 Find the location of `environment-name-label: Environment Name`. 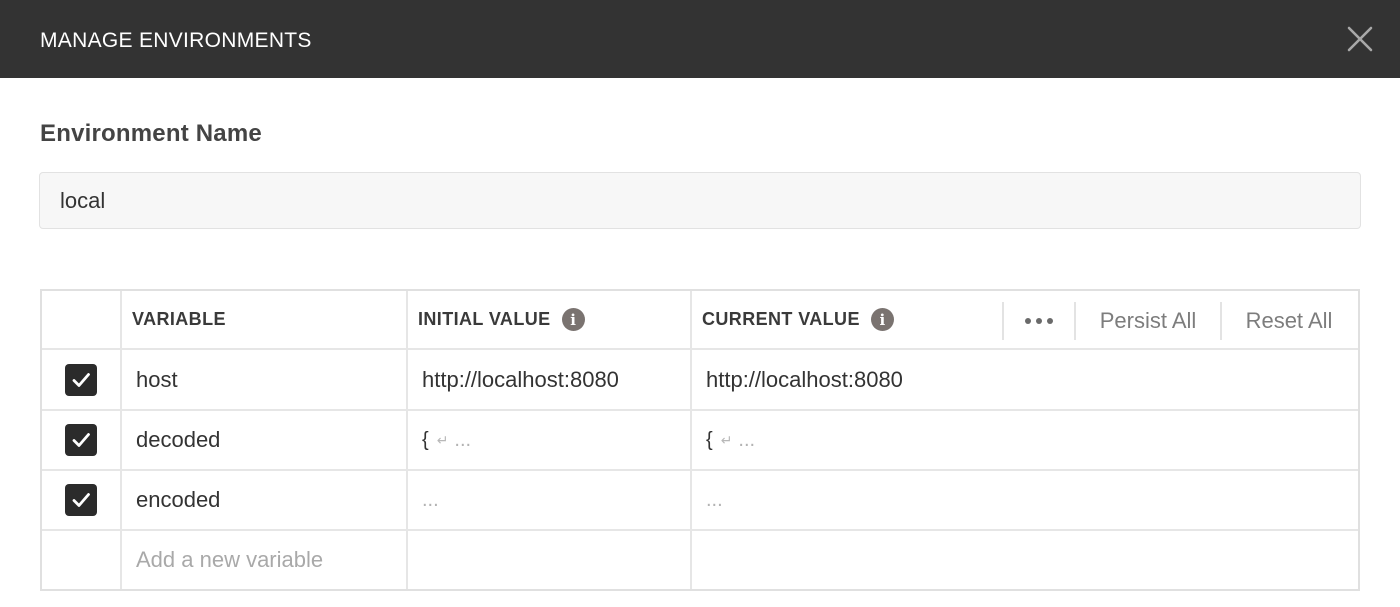

environment-name-label: Environment Name is located at coordinates (151, 133).